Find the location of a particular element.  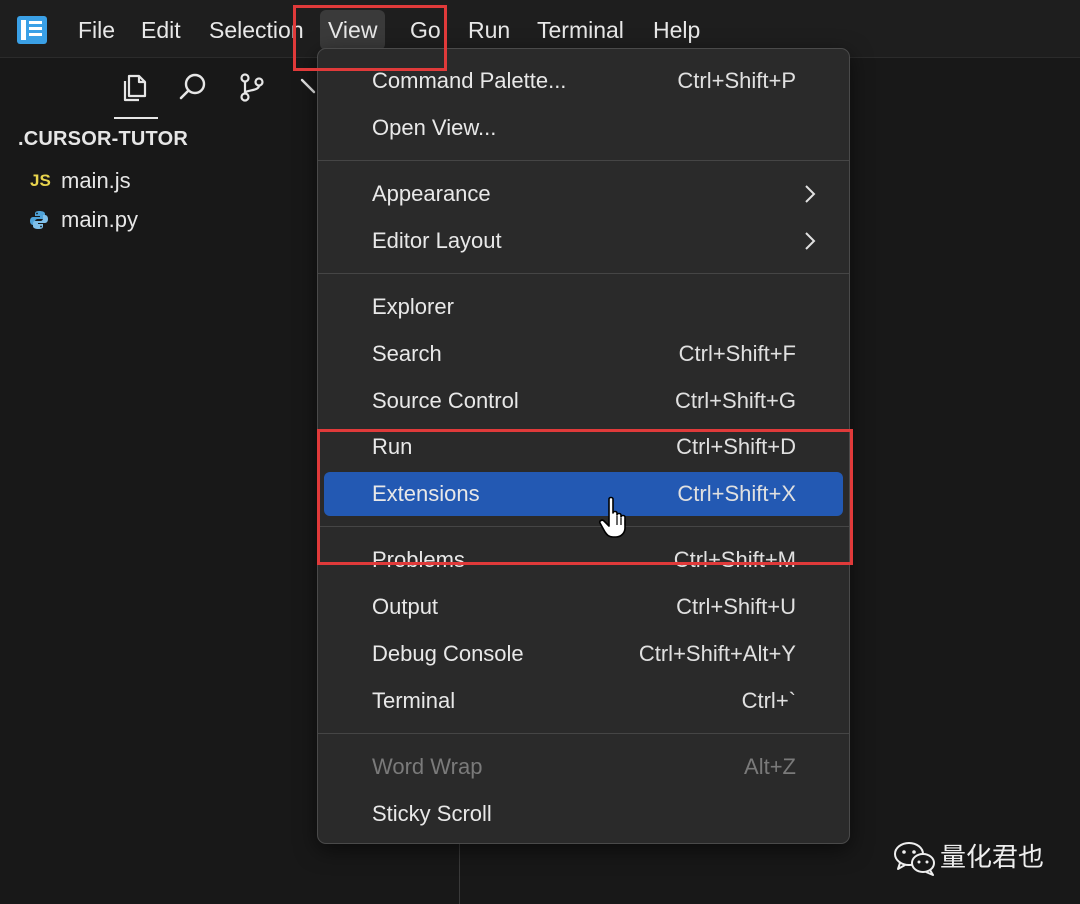

app-logo-icon is located at coordinates (32, 30).